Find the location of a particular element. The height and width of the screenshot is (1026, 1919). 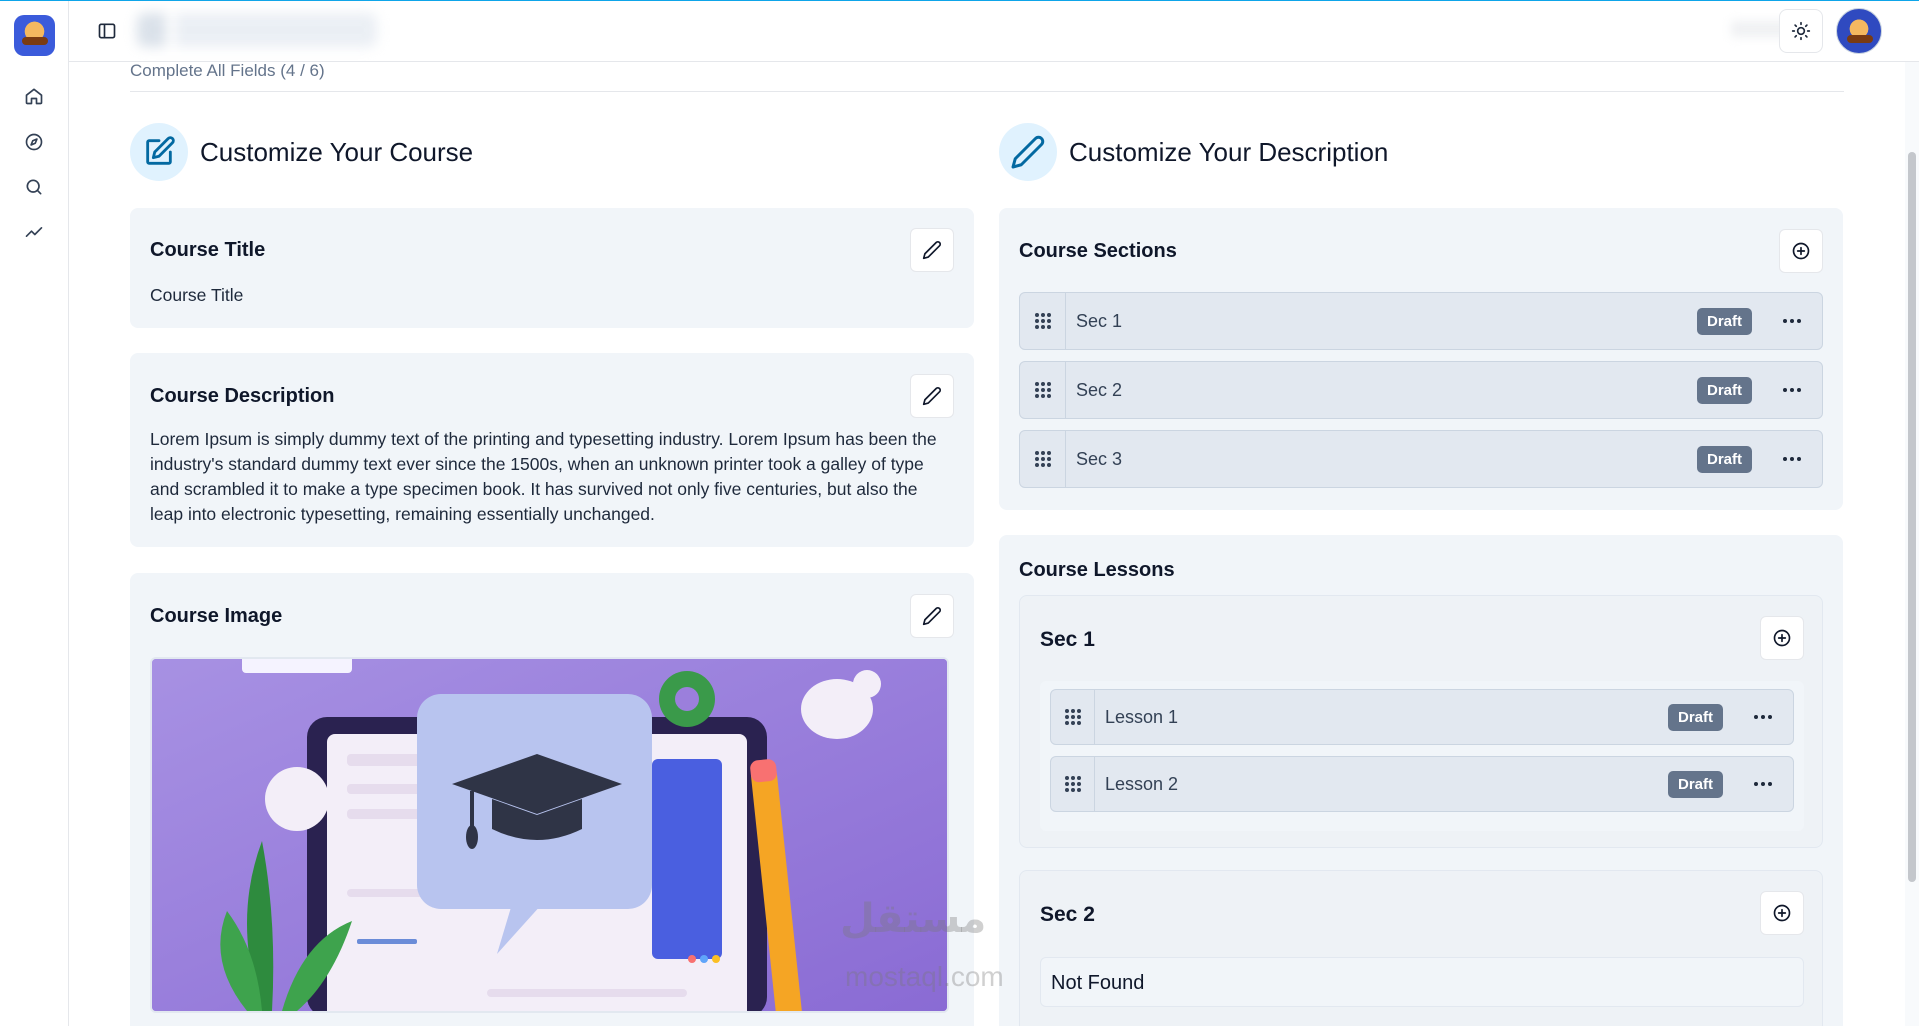

card-heading: Course Title is located at coordinates (208, 250).